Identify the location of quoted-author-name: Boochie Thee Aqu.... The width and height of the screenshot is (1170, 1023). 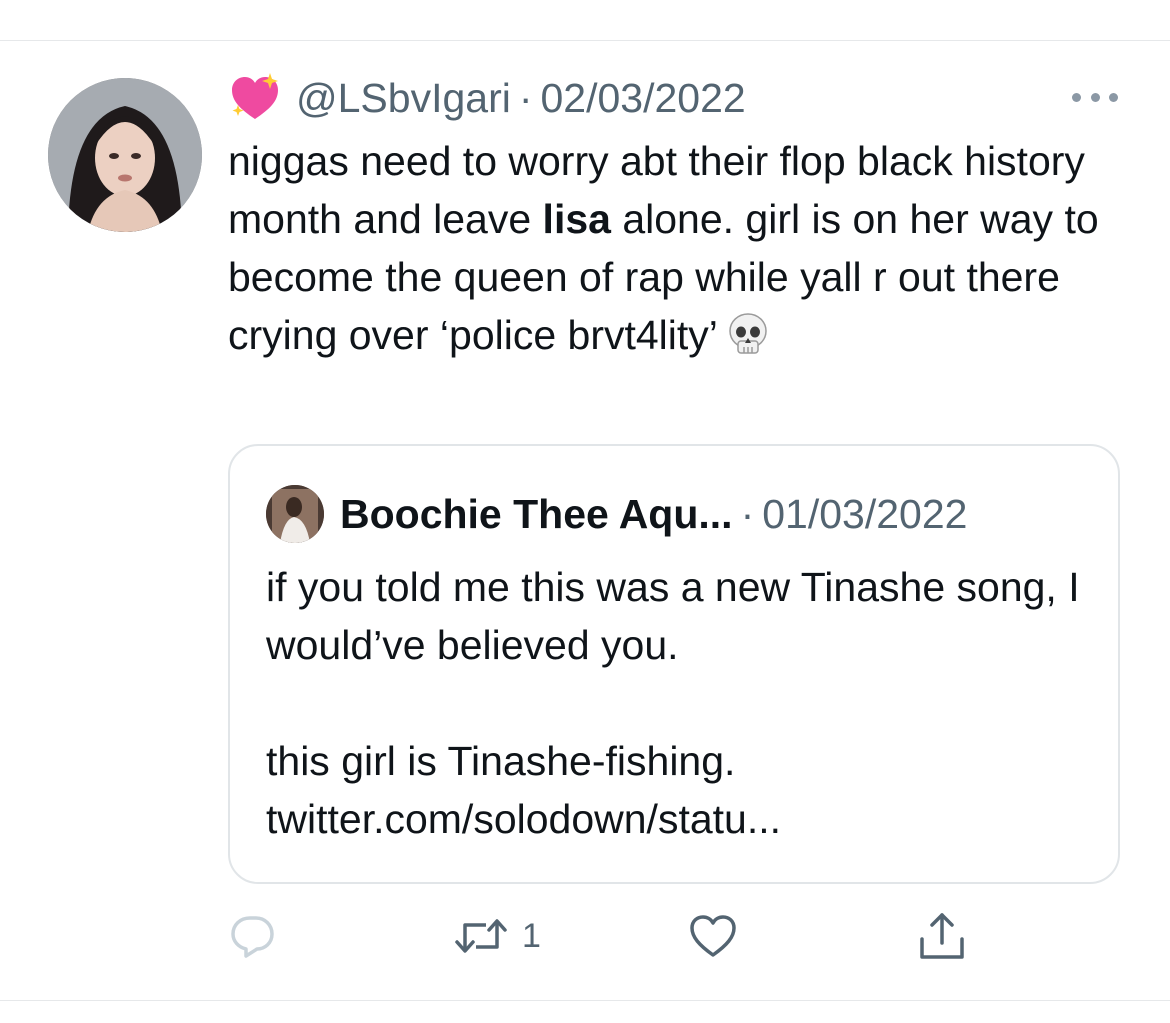
(536, 514).